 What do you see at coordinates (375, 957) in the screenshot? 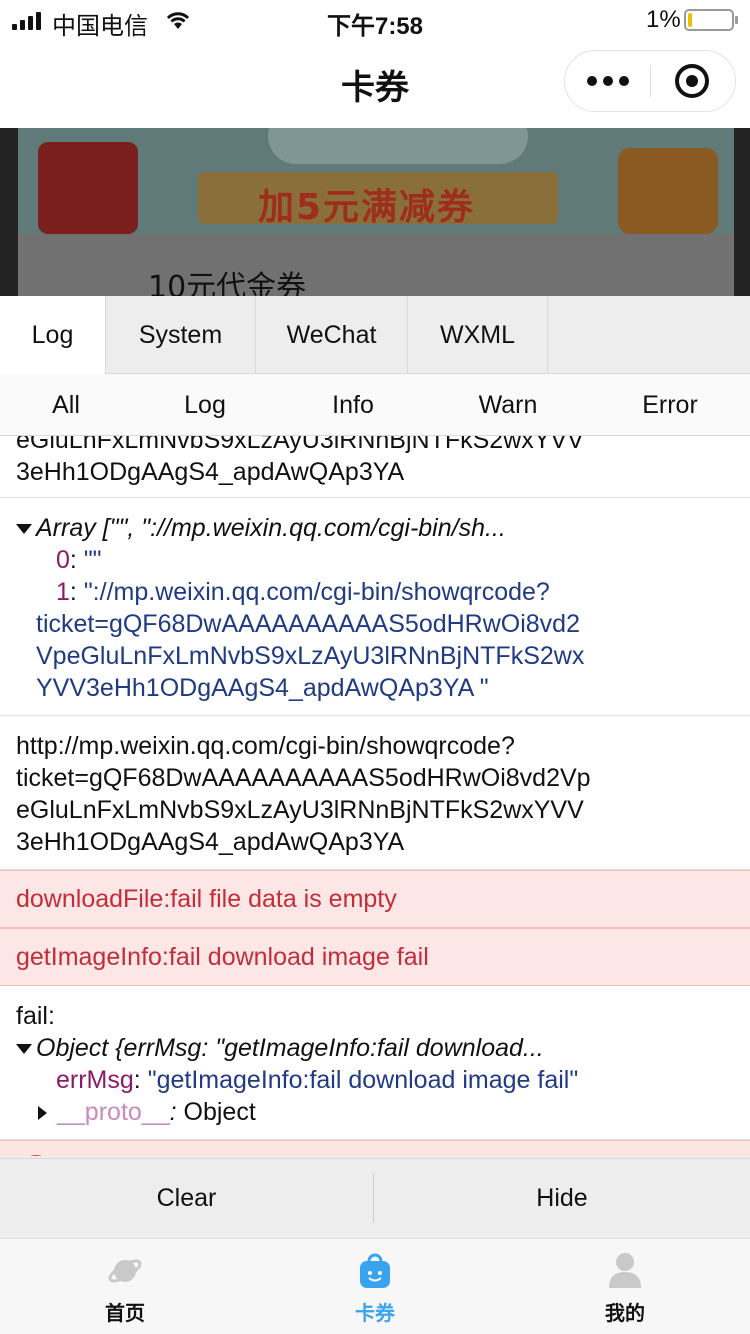
I see `error-log-row: getImageInfo:fail download image fail` at bounding box center [375, 957].